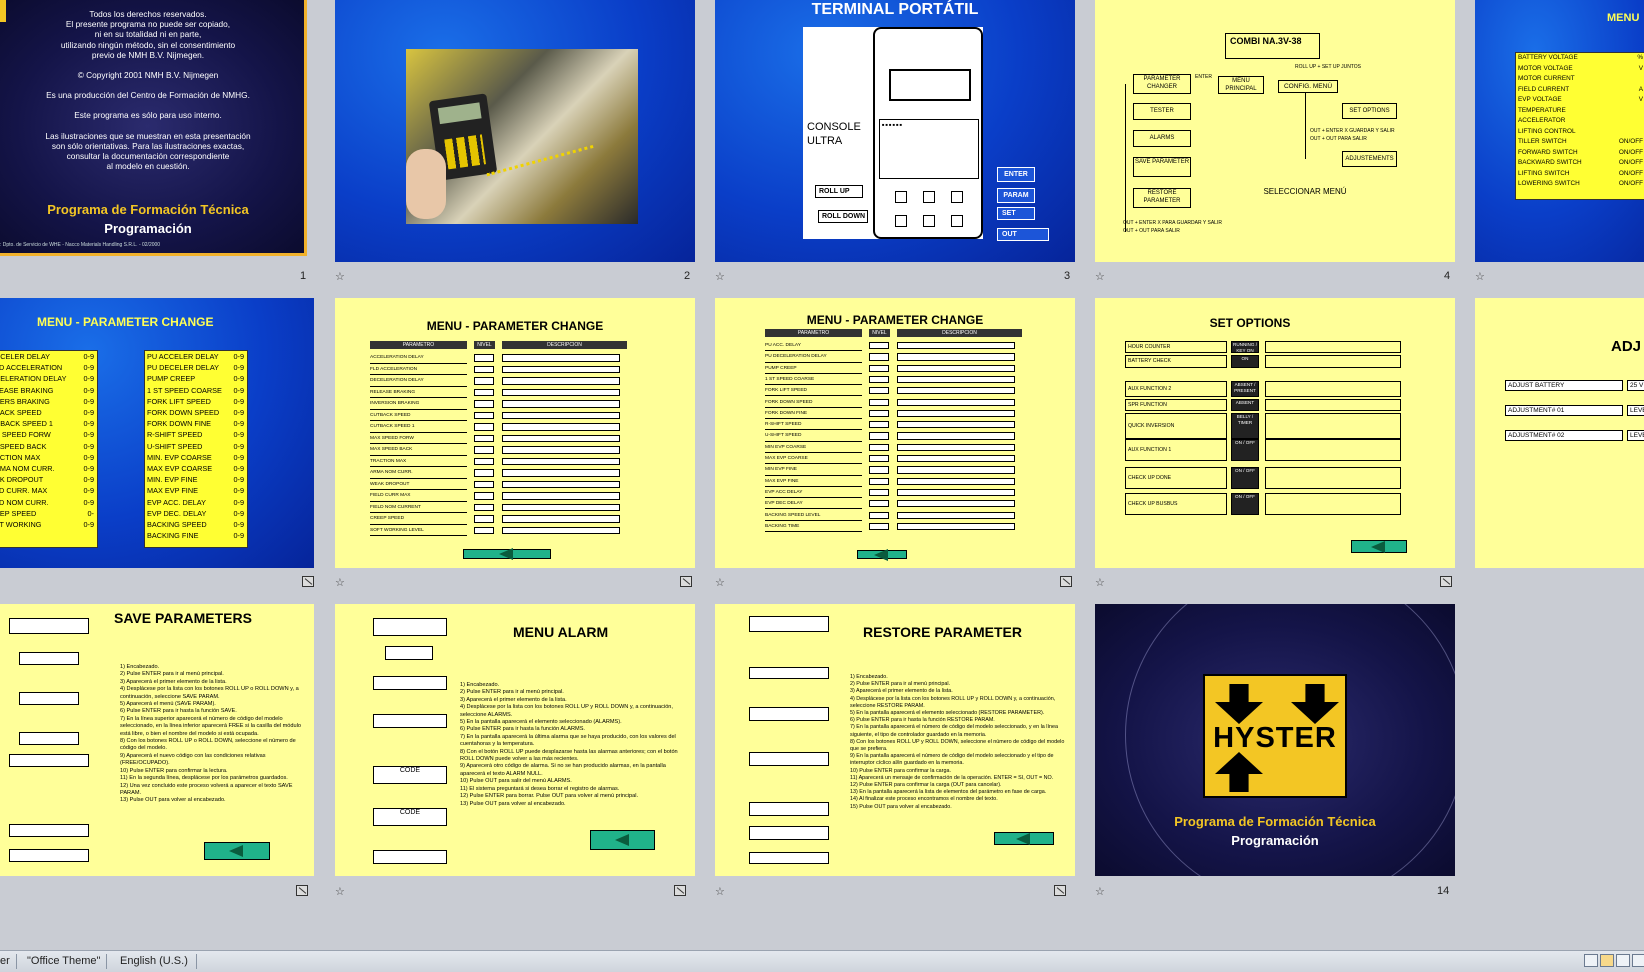 Image resolution: width=1644 pixels, height=972 pixels. Describe the element at coordinates (33, 379) in the screenshot. I see `list-item-label: CELERATION DELAY` at that location.